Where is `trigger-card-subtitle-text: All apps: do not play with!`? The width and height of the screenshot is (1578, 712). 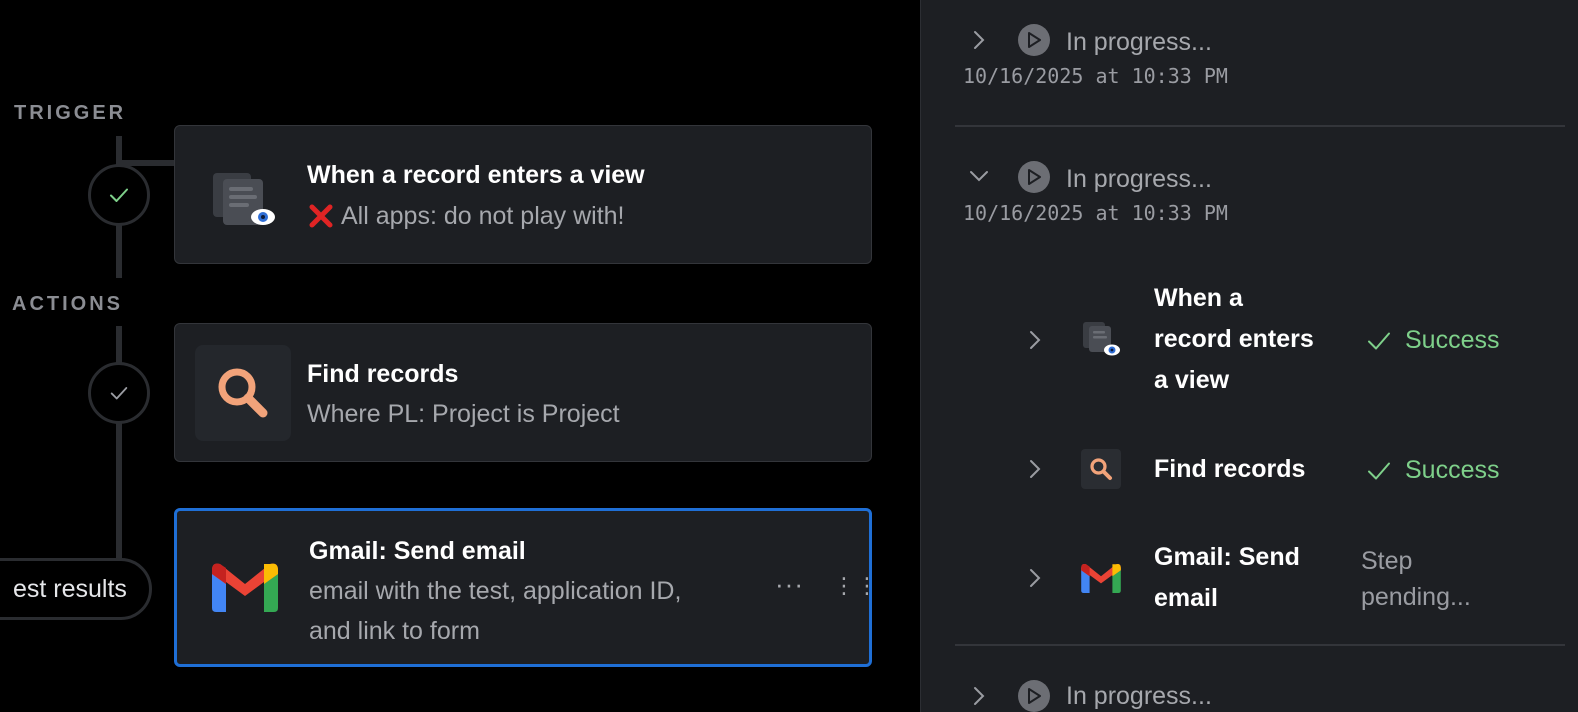
trigger-card-subtitle-text: All apps: do not play with! is located at coordinates (483, 216).